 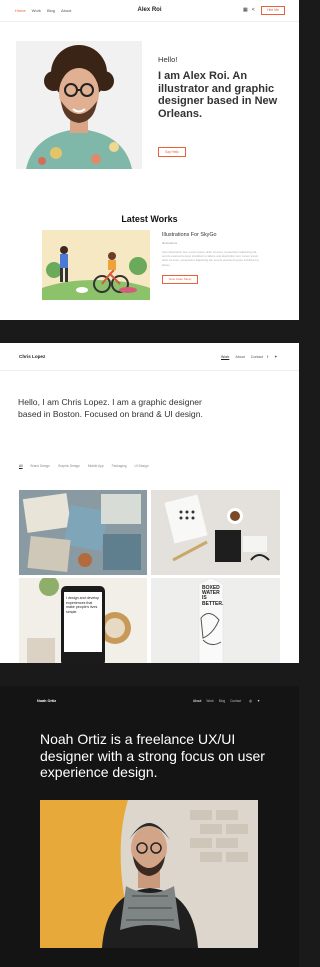 I want to click on filter-mobile-app: Mobile App, so click(x=96, y=466).